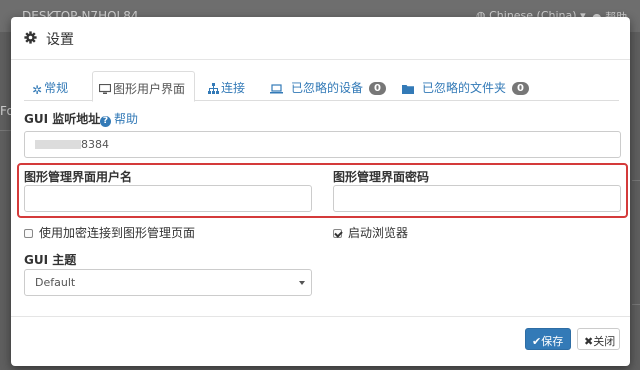 This screenshot has width=640, height=370. Describe the element at coordinates (37, 90) in the screenshot. I see `gear-icon: ✲` at that location.